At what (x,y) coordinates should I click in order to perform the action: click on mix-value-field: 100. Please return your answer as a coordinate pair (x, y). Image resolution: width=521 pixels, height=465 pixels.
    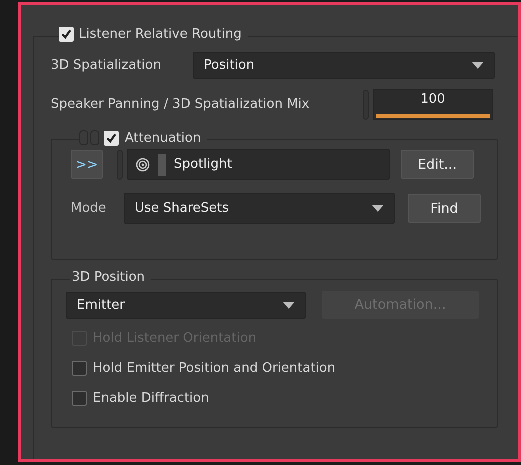
    Looking at the image, I should click on (433, 104).